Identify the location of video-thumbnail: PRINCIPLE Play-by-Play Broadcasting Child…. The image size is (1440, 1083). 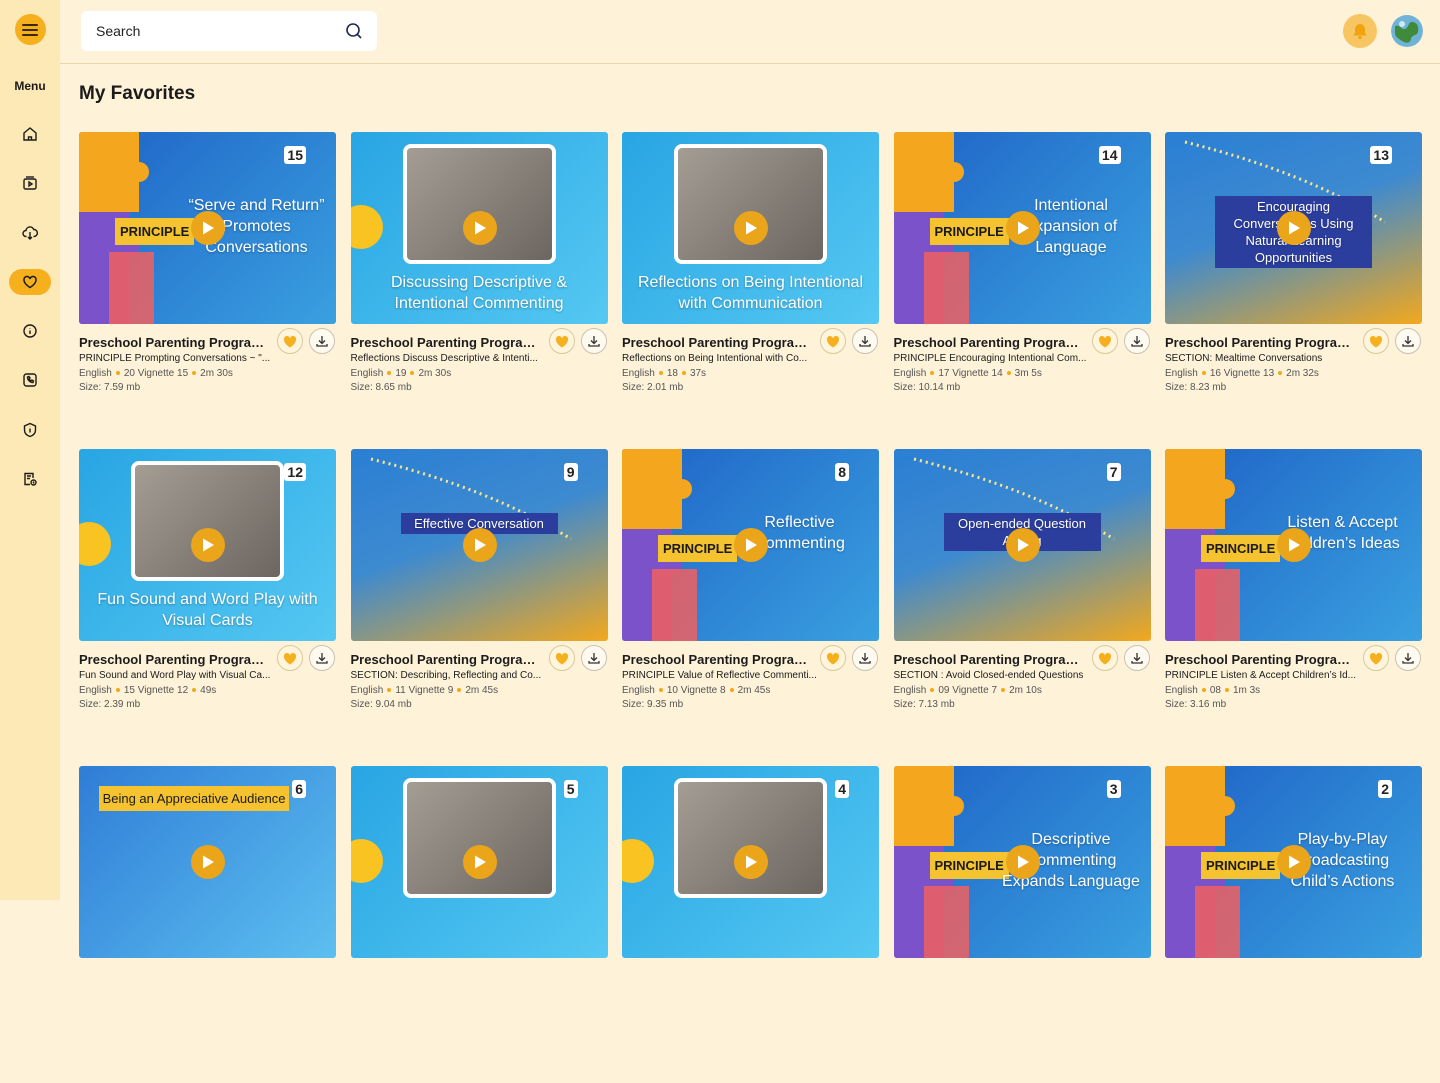
(1293, 862).